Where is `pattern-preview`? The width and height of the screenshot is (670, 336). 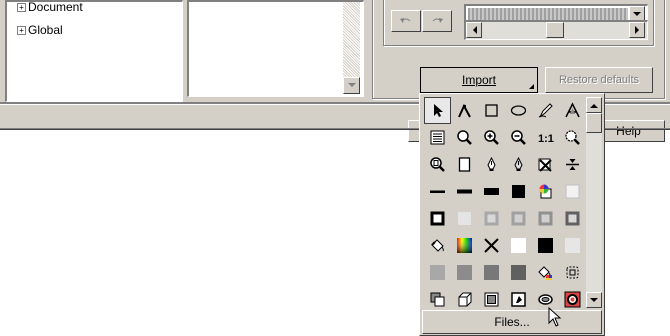
pattern-preview is located at coordinates (548, 14).